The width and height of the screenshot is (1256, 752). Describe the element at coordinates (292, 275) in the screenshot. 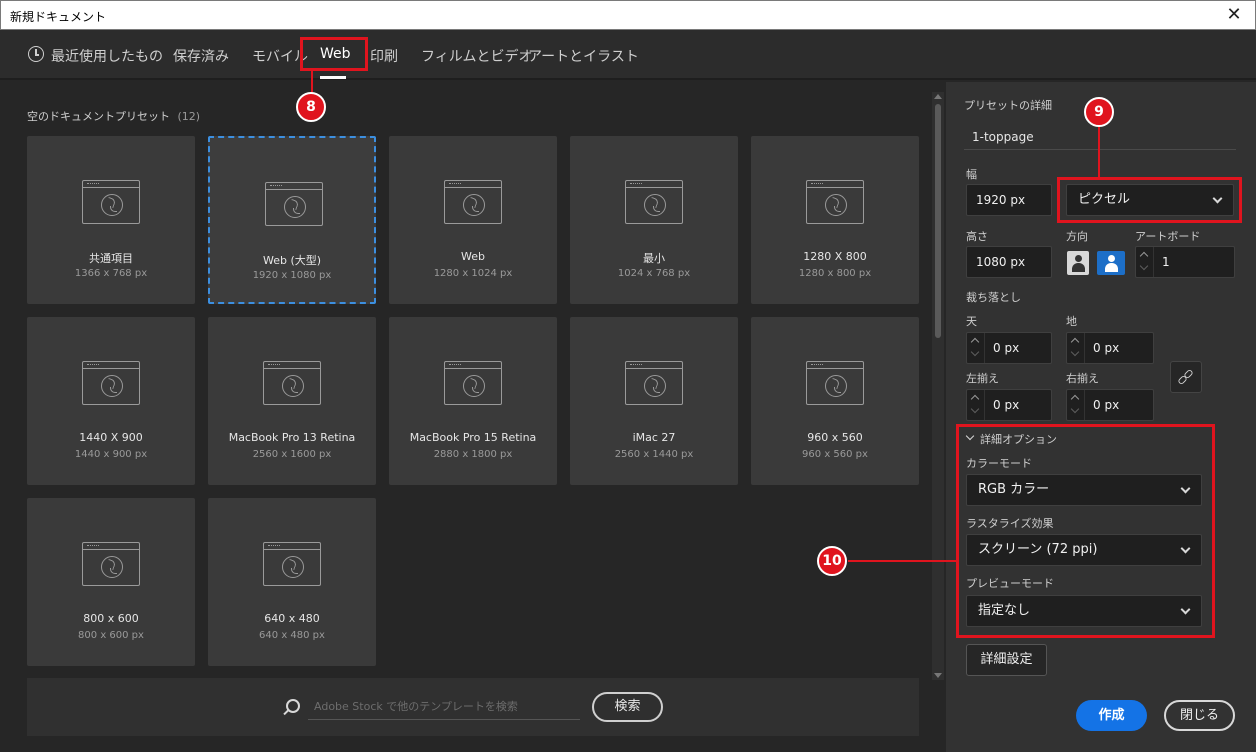

I see `preset-card-size: 1920 x 1080 px` at that location.